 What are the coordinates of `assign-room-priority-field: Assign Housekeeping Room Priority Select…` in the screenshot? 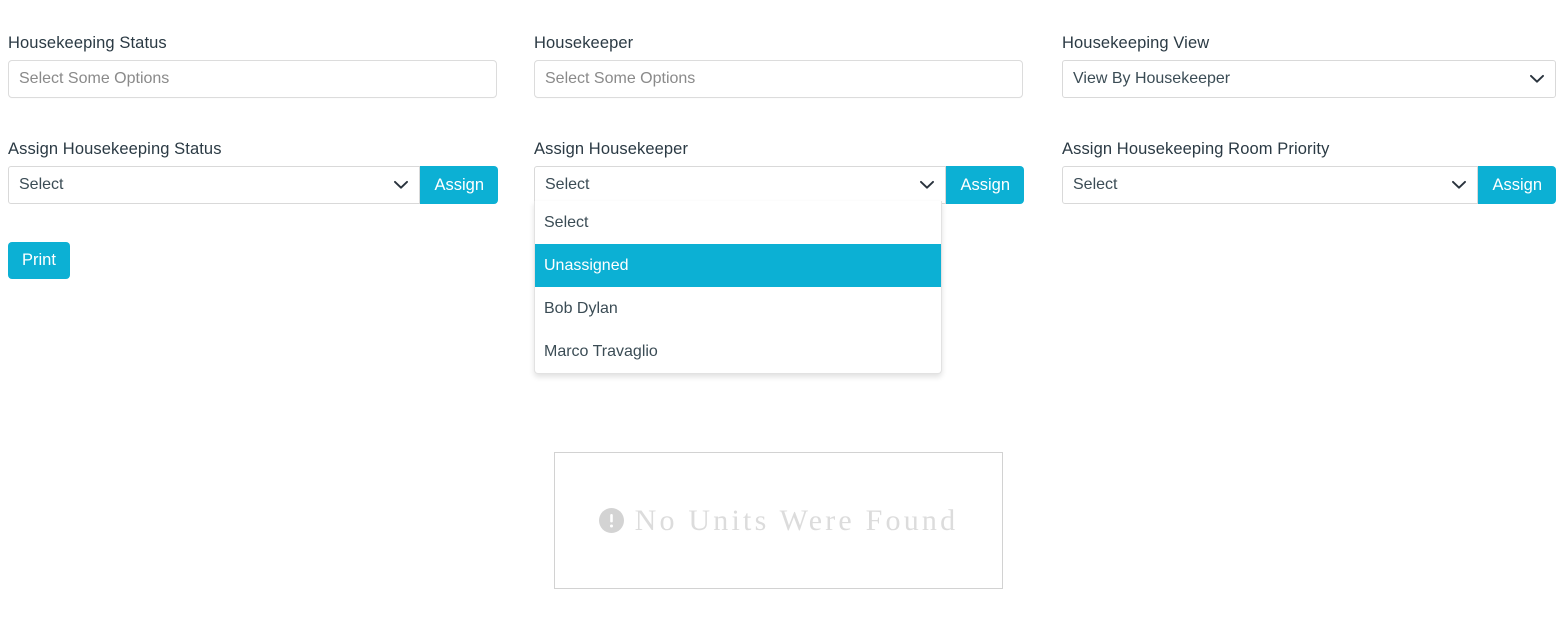 It's located at (1309, 171).